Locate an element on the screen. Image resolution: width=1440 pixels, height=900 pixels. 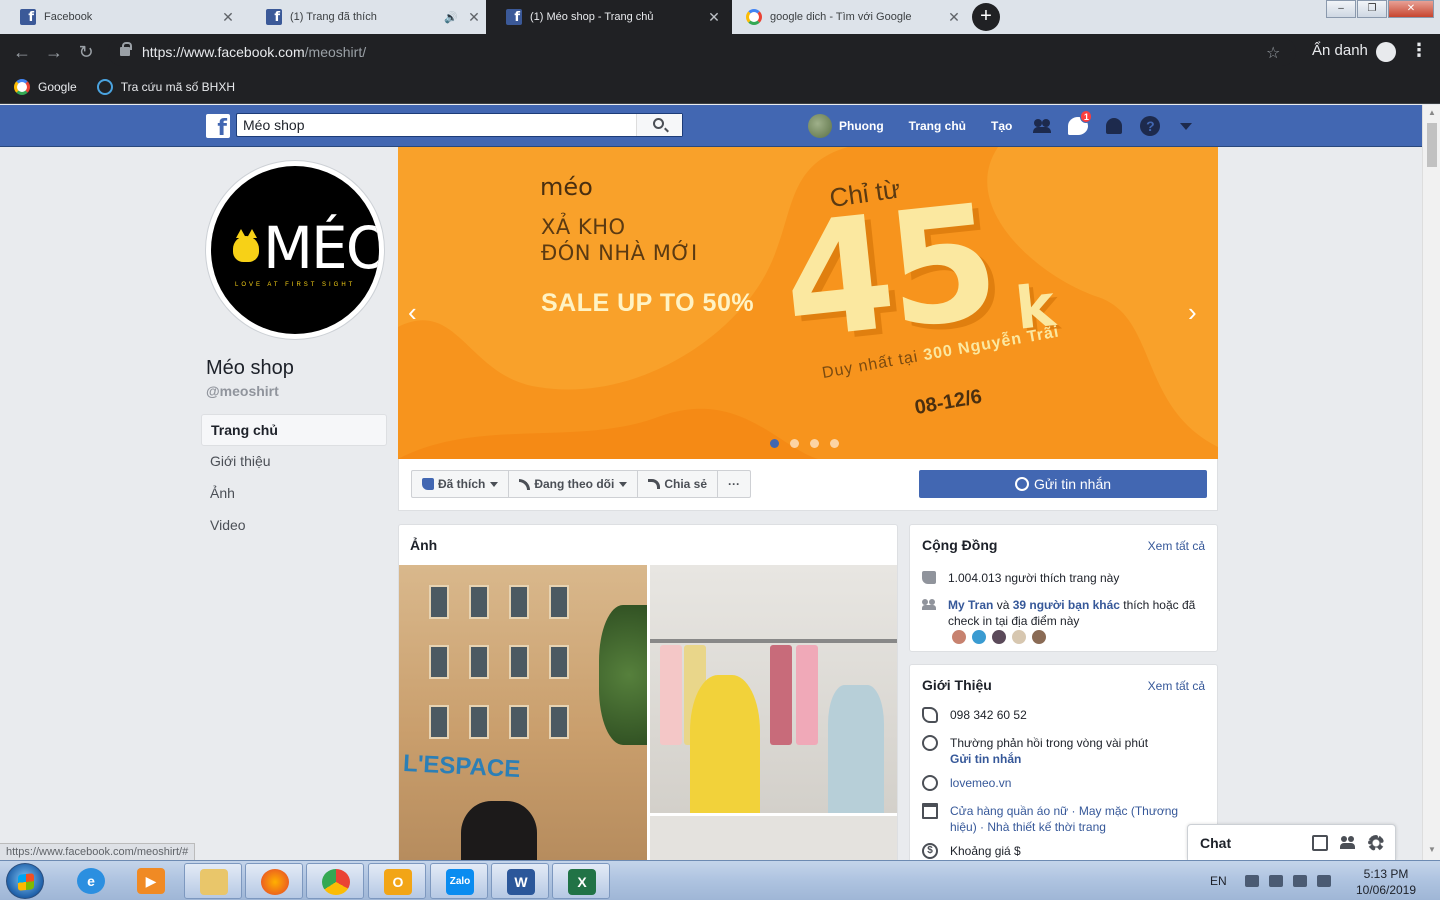
create-link: Tạo is located at coordinates (1001, 126).